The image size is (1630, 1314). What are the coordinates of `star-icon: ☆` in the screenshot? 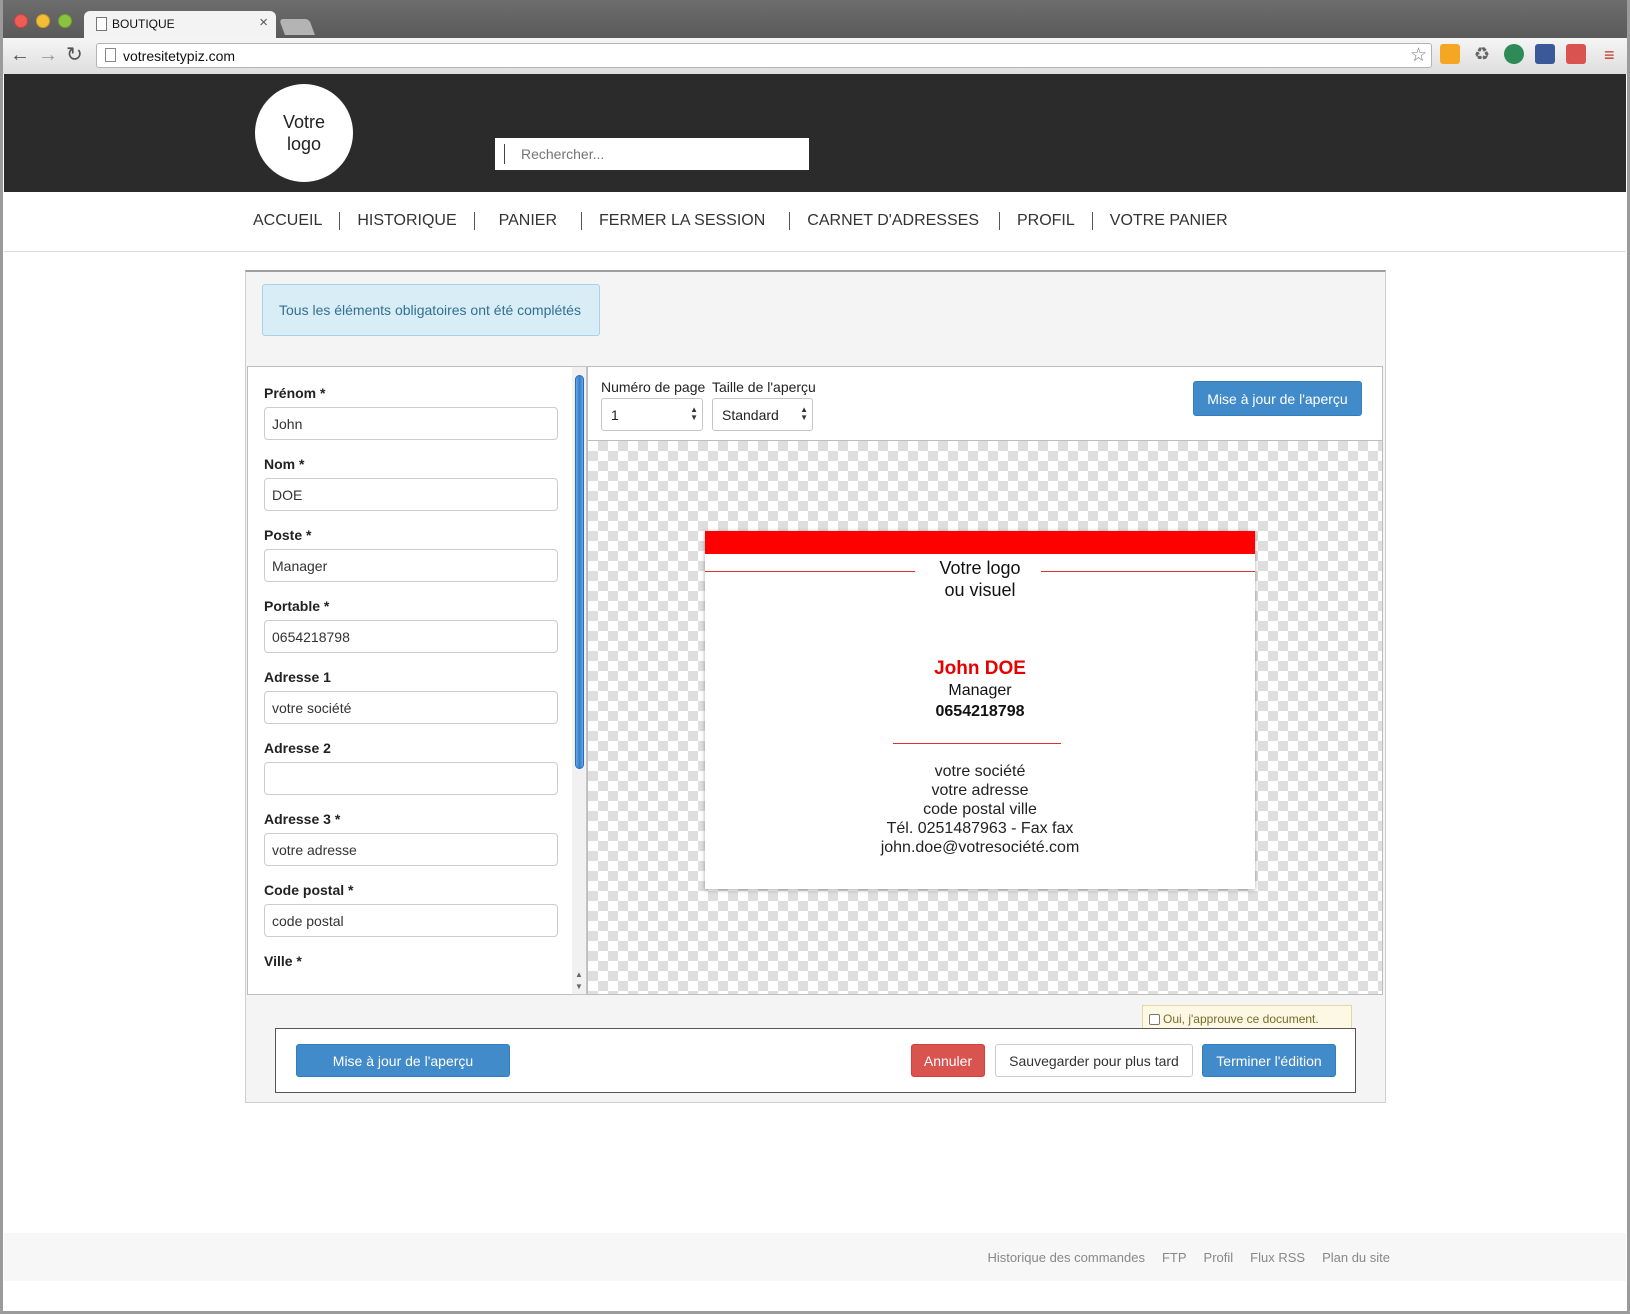 It's located at (1418, 55).